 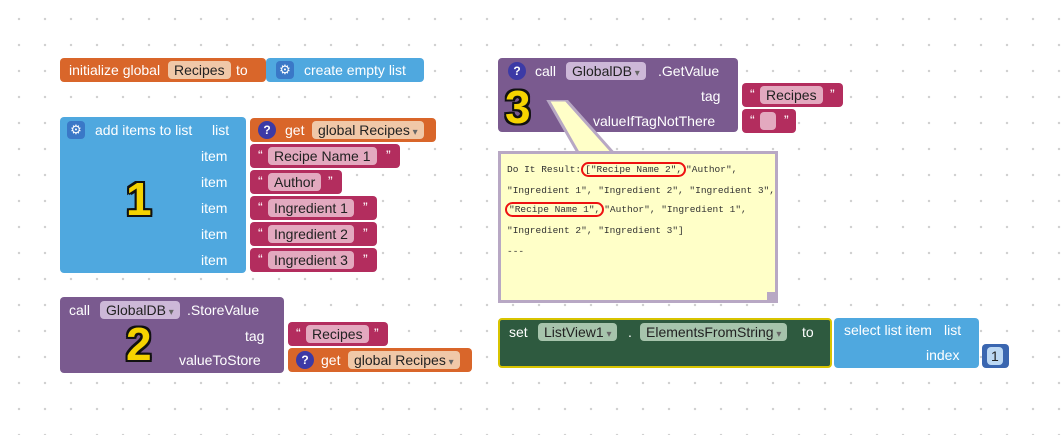 I want to click on index-number-field: 1, so click(x=995, y=356).